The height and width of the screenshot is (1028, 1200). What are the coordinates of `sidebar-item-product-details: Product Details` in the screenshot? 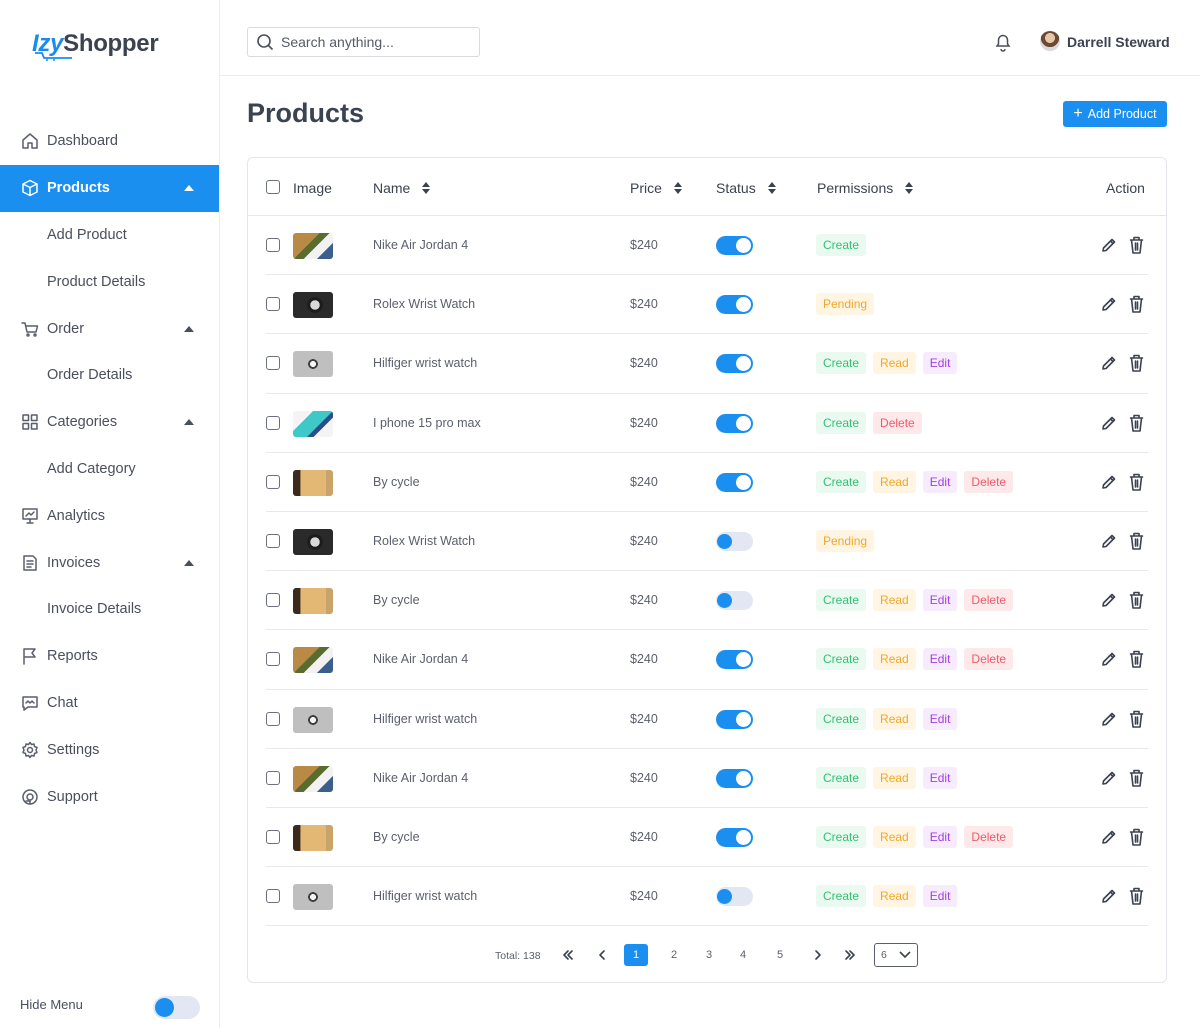 It's located at (109, 281).